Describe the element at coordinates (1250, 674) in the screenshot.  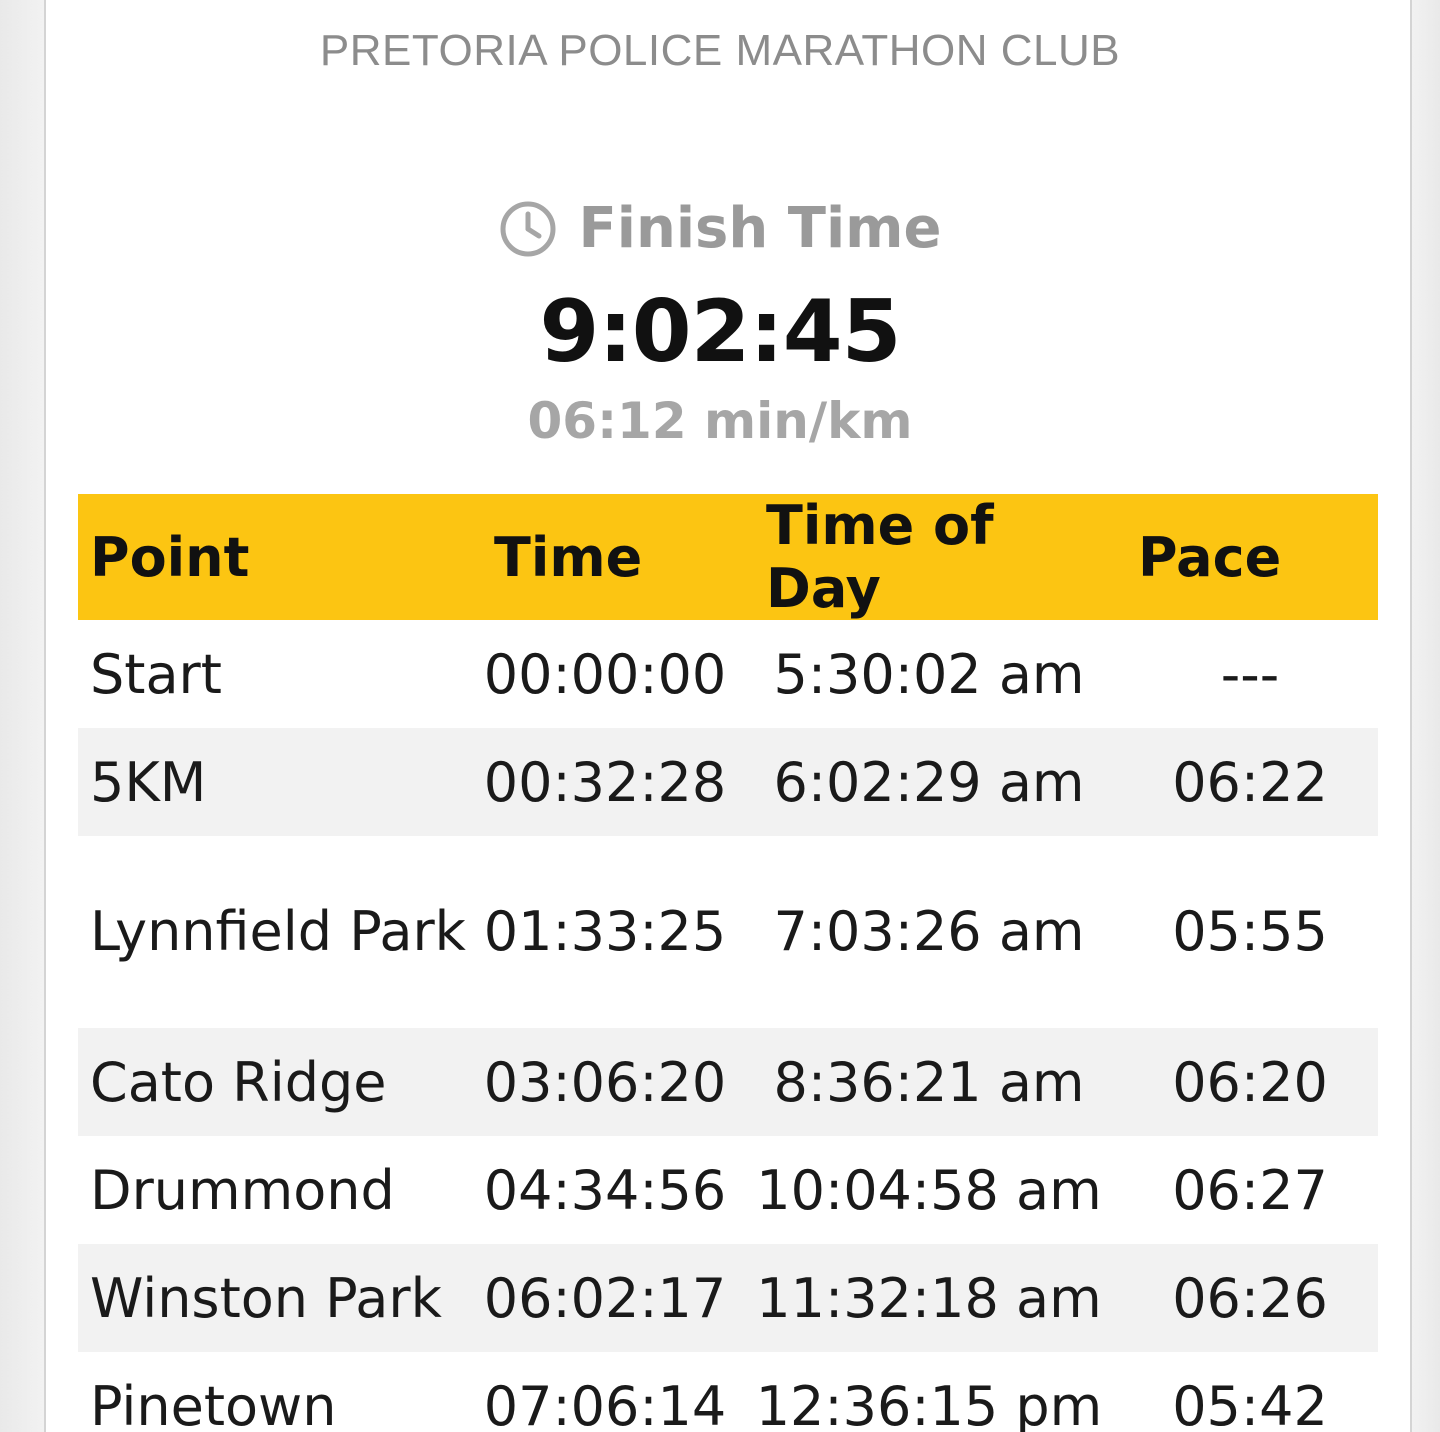
I see `cell-pace: ---` at that location.